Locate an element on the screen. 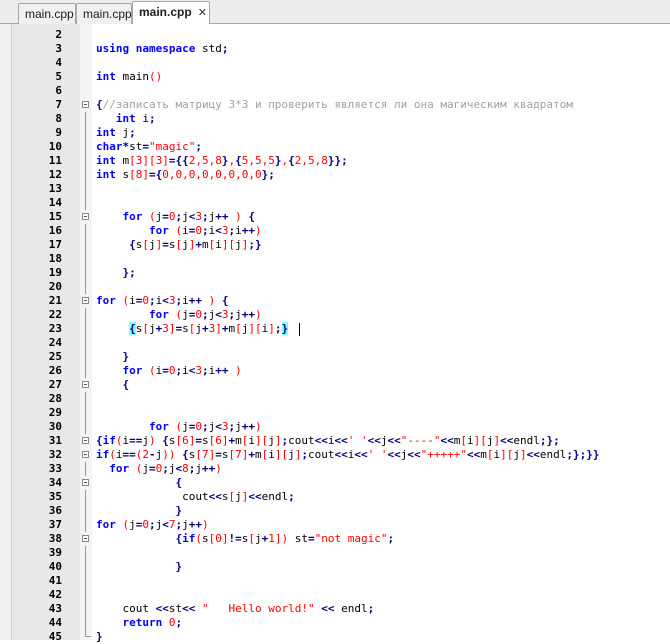 The image size is (670, 644). line-number: 20 is located at coordinates (55, 286).